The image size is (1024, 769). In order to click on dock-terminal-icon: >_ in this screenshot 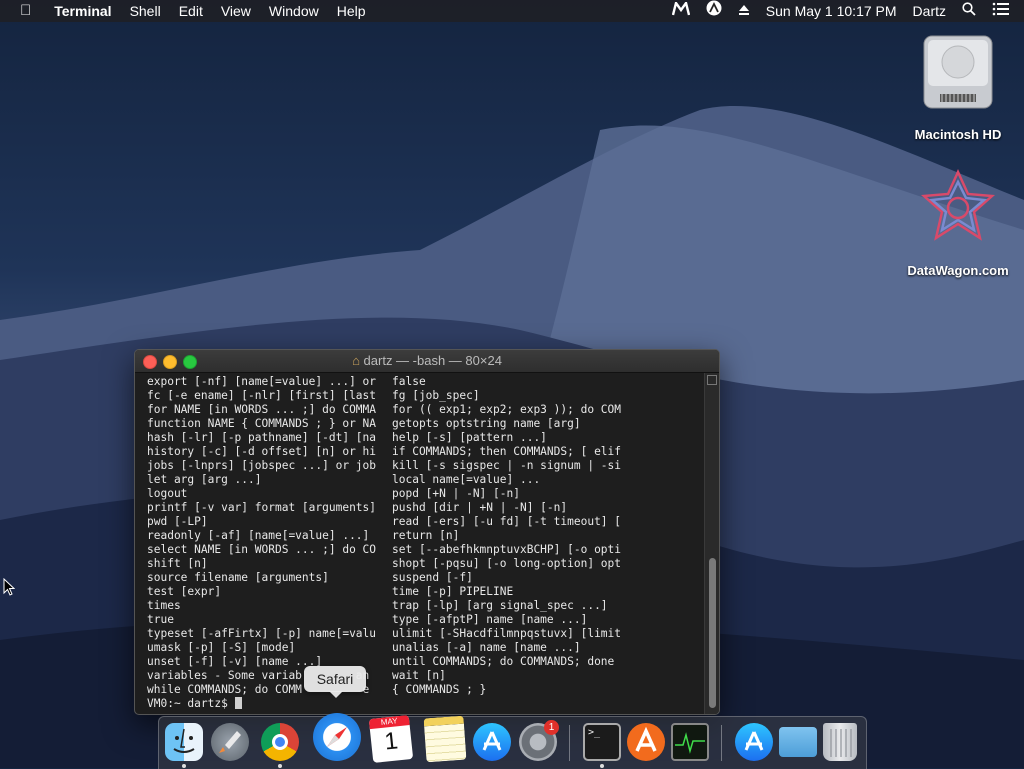, I will do `click(602, 742)`.